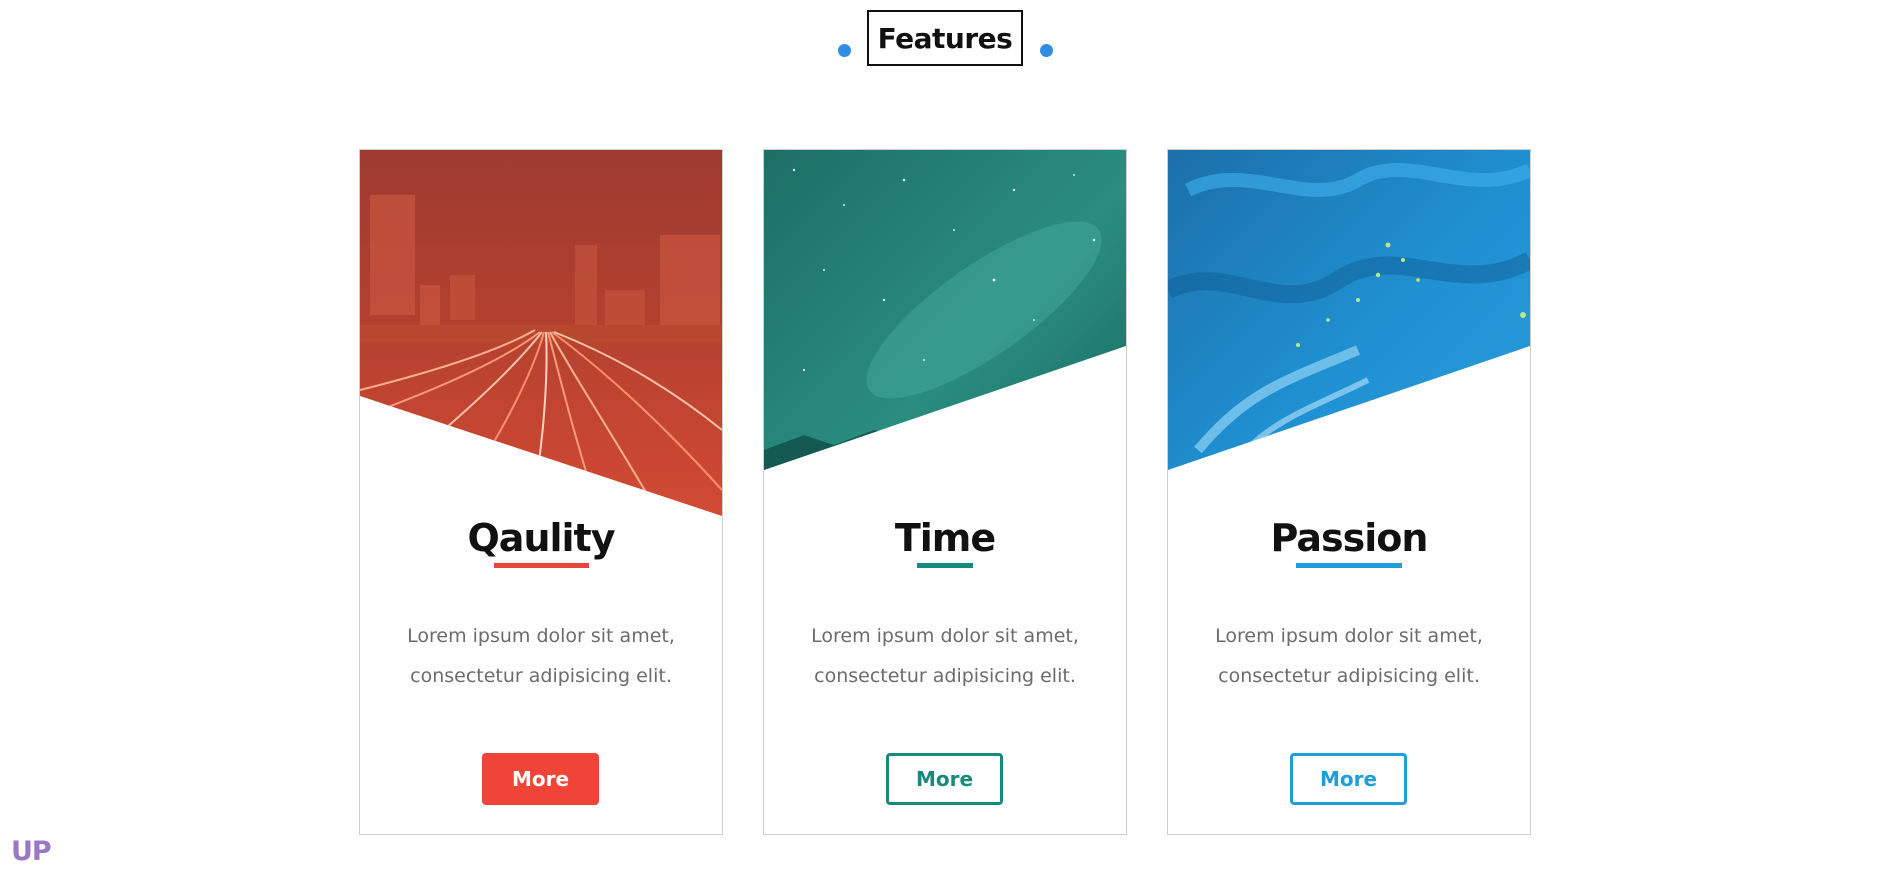 The width and height of the screenshot is (1879, 891). What do you see at coordinates (541, 333) in the screenshot?
I see `city-light-trails-image` at bounding box center [541, 333].